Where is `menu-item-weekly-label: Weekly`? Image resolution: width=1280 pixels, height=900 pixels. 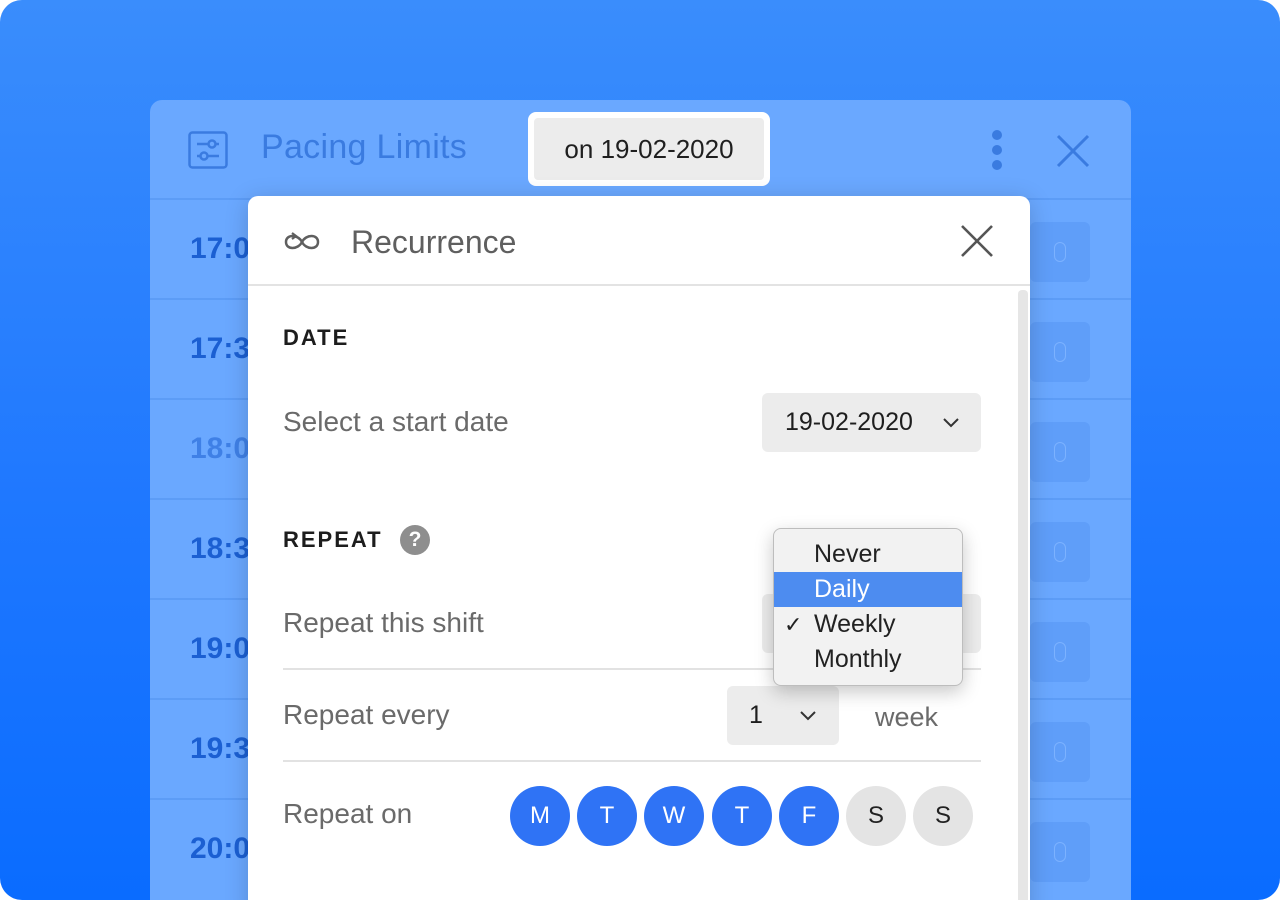
menu-item-weekly-label: Weekly is located at coordinates (855, 624).